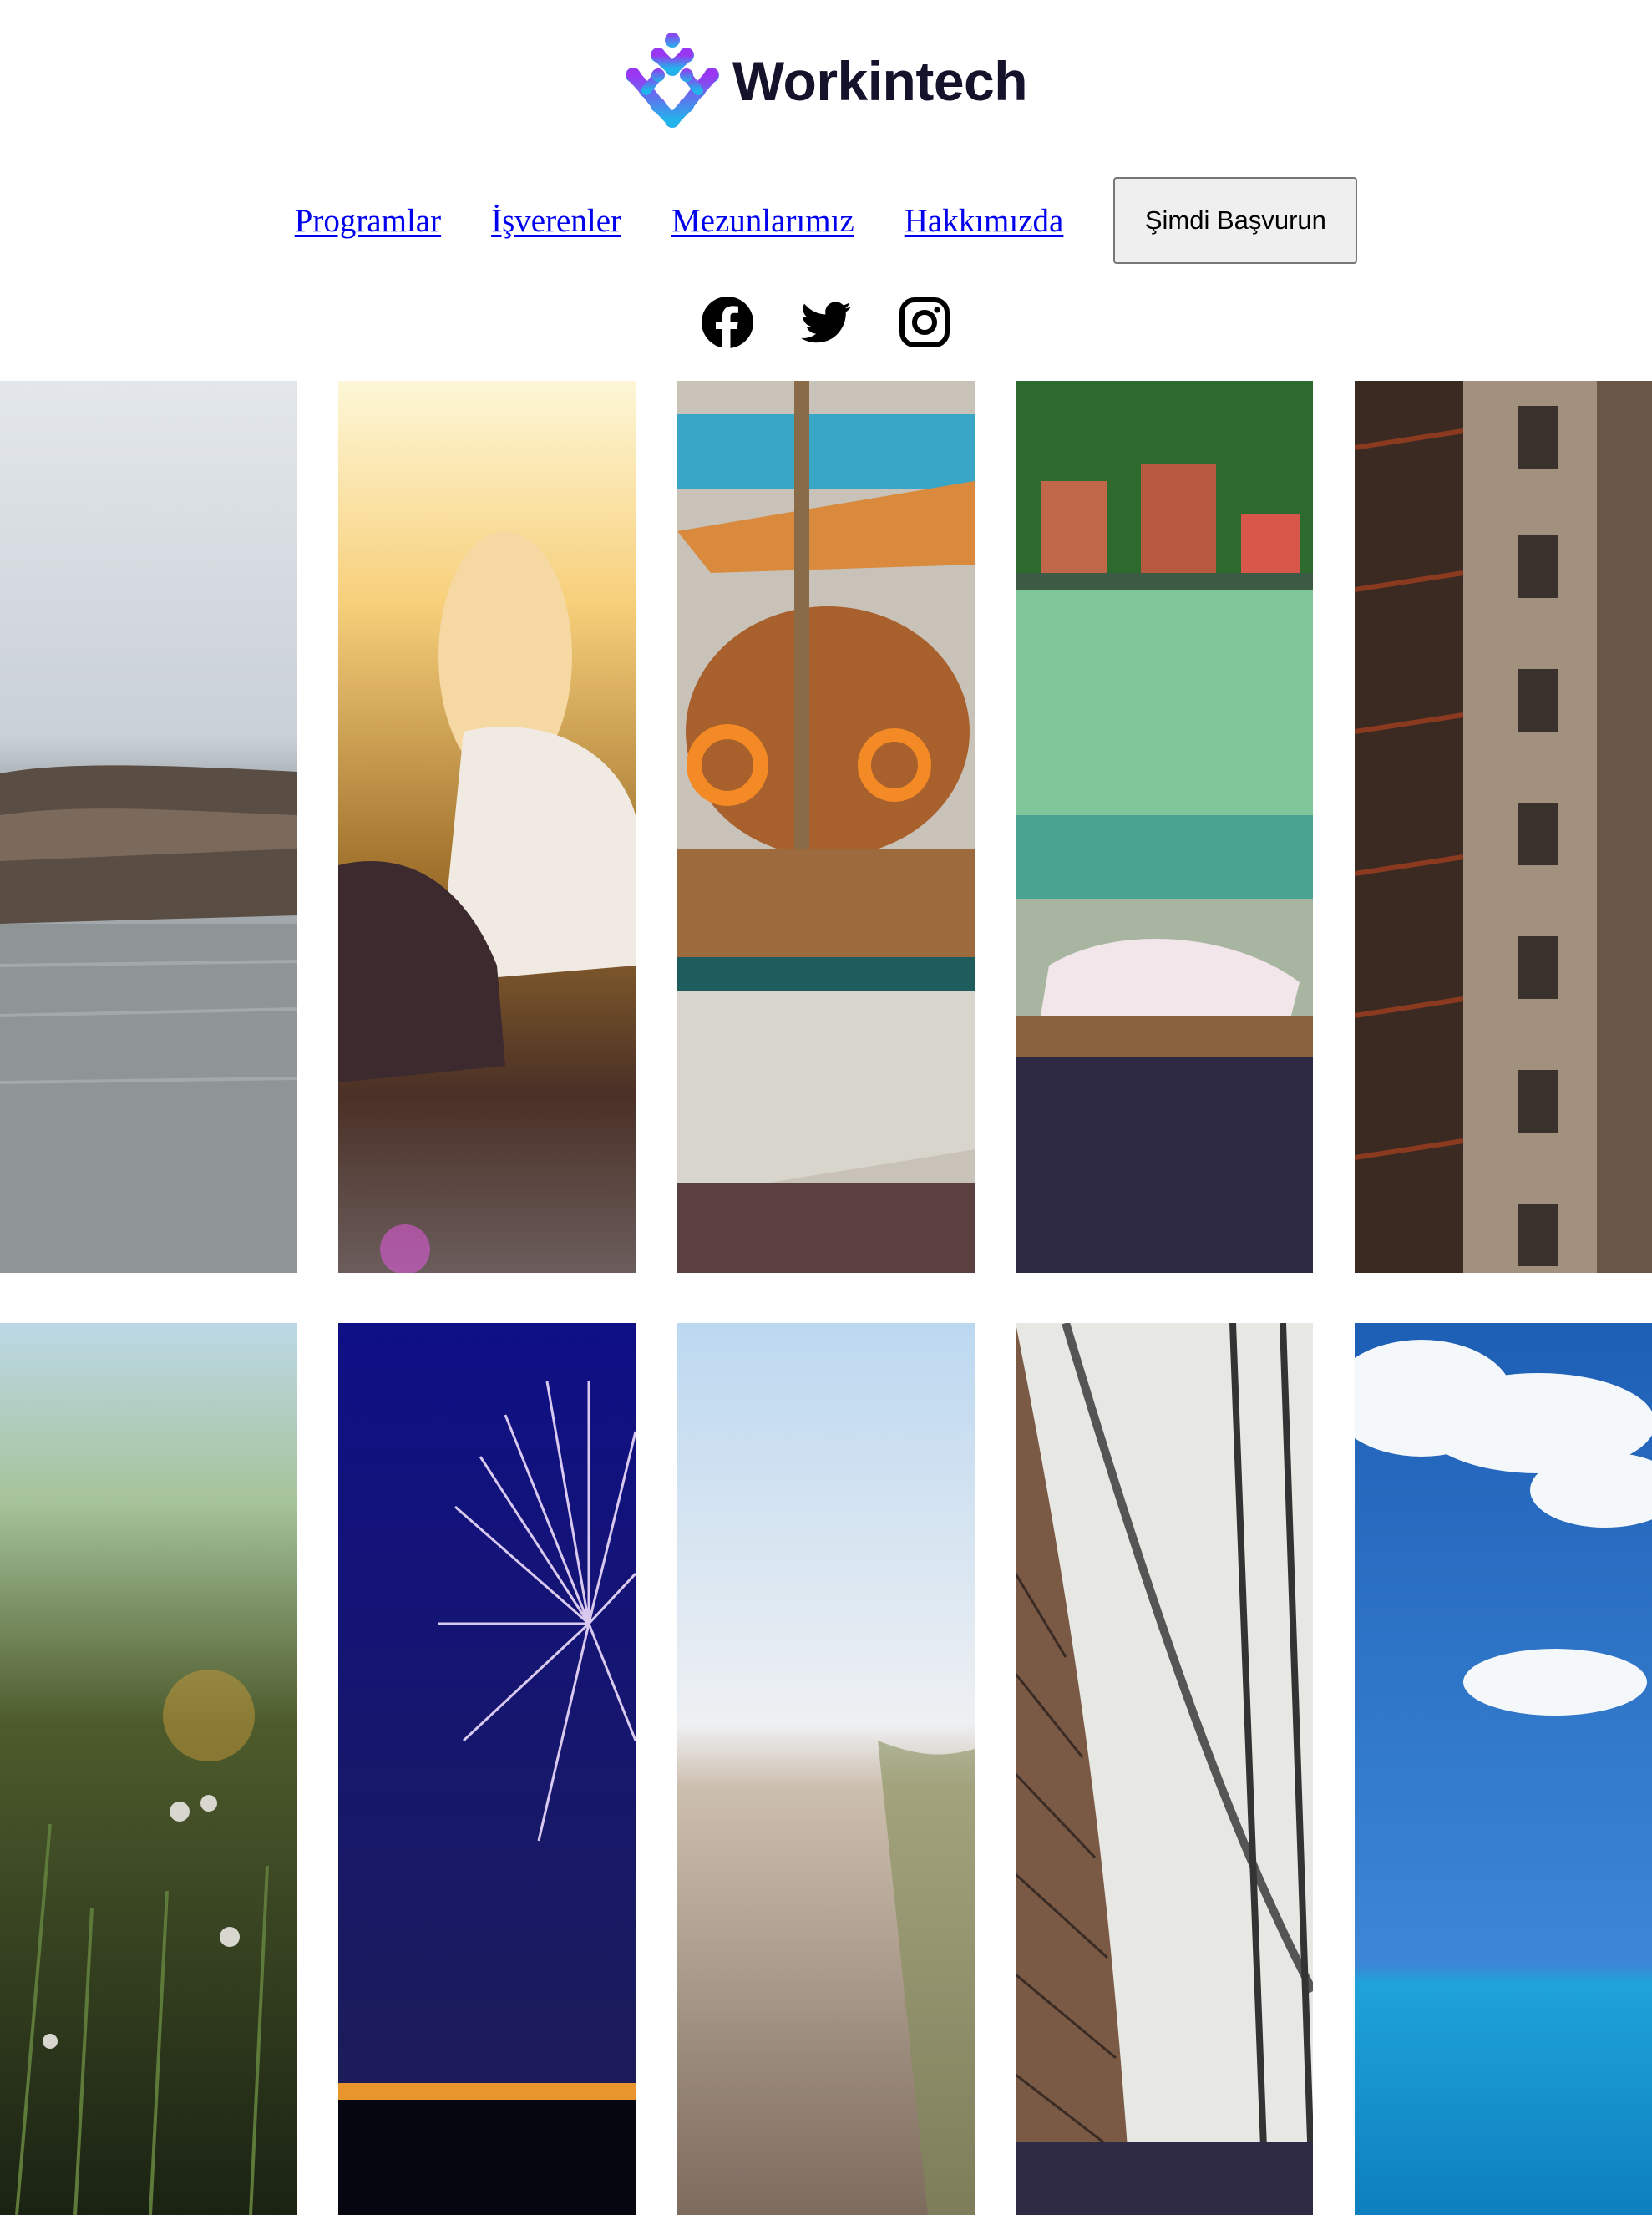 This screenshot has width=1652, height=2215. I want to click on header-logo: Workintech, so click(826, 81).